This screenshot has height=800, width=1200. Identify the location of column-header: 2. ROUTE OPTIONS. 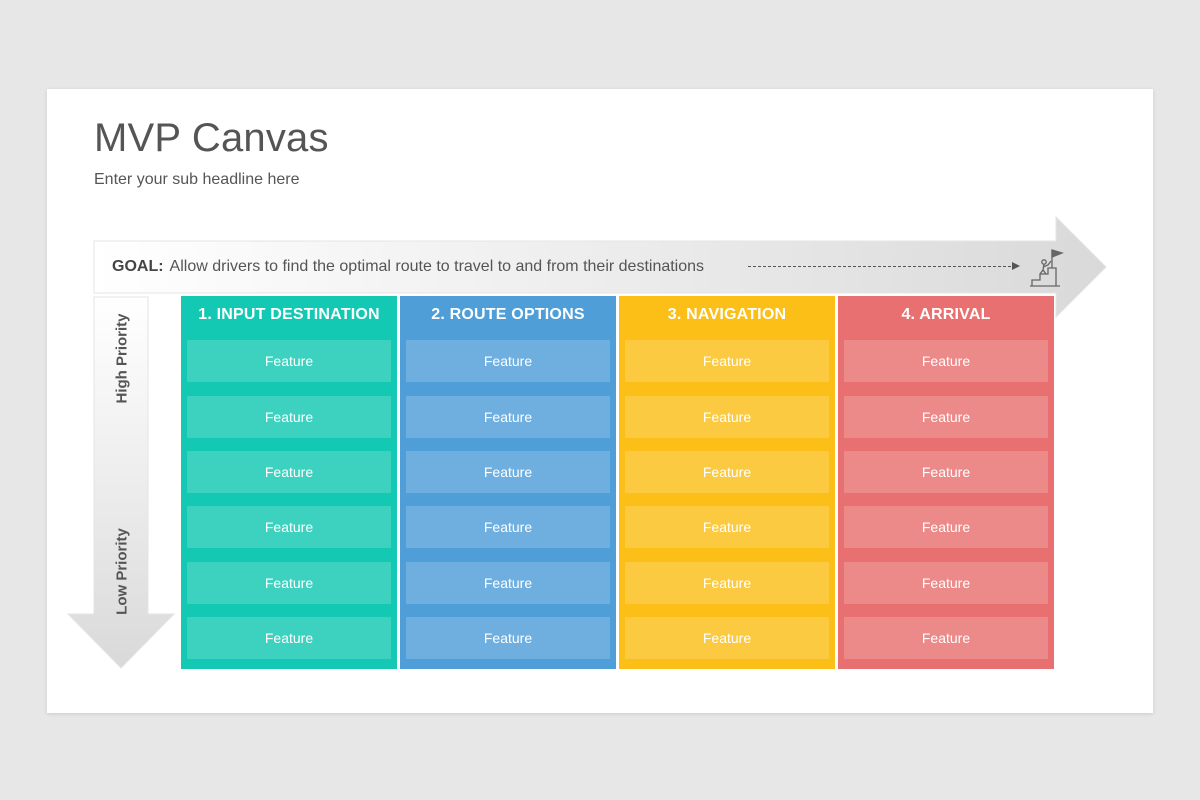
(508, 314).